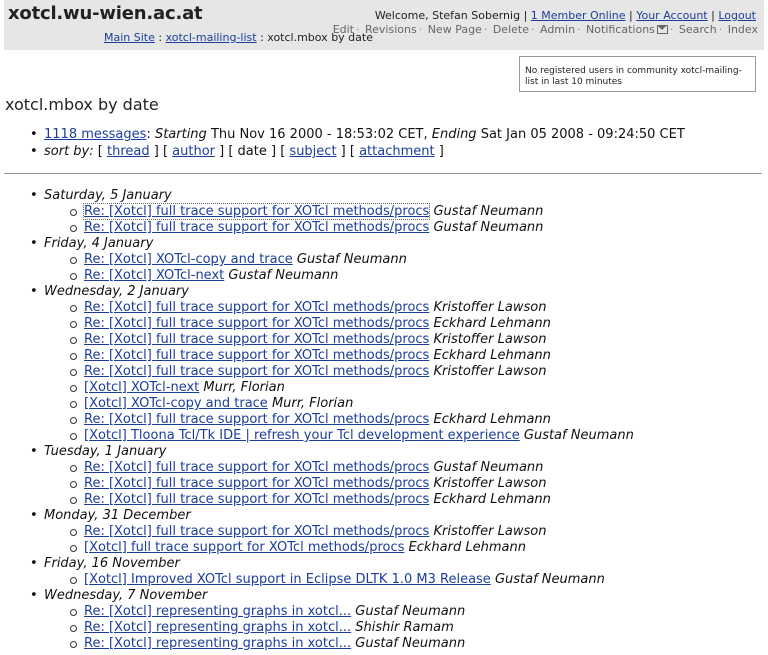  Describe the element at coordinates (154, 275) in the screenshot. I see `message-subject-link: Re: [Xotcl] XOTcl-next` at that location.